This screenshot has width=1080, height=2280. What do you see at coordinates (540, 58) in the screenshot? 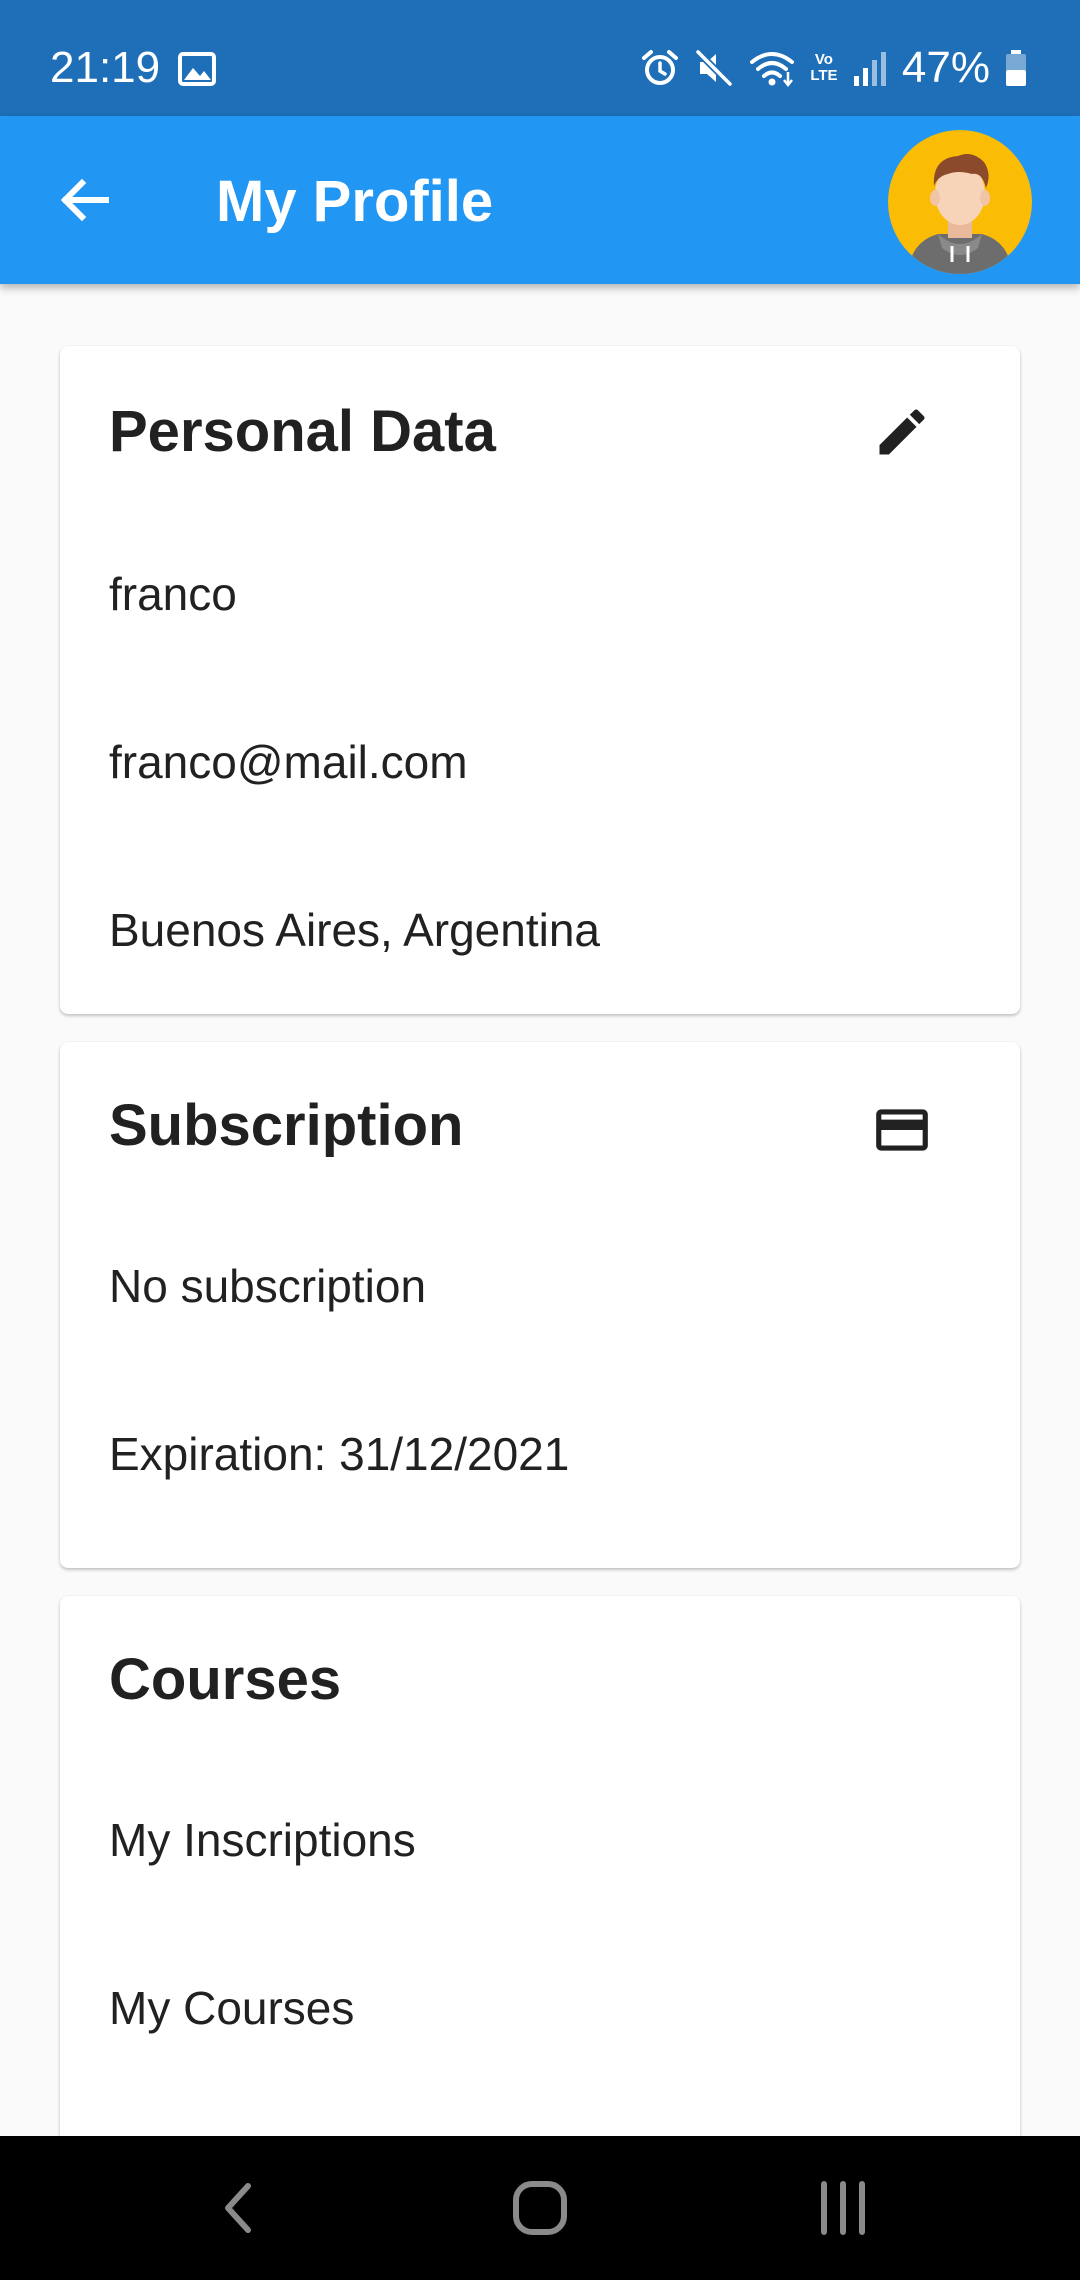
I see `status-bar: 21:19 Vo LTE 47%` at bounding box center [540, 58].